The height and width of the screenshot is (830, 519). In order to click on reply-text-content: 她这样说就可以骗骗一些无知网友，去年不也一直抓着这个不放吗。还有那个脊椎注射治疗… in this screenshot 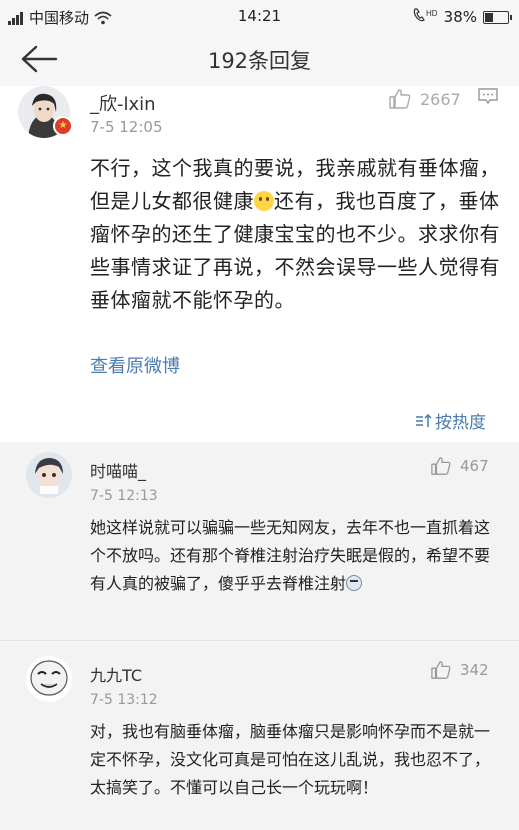, I will do `click(290, 555)`.